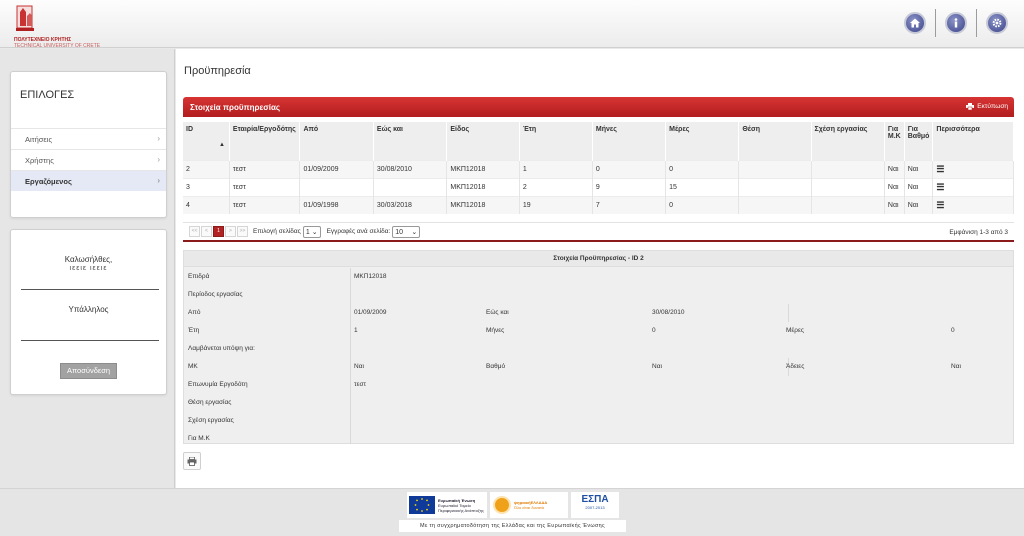  Describe the element at coordinates (221, 145) in the screenshot. I see `sort-asc-icon: ▲` at that location.